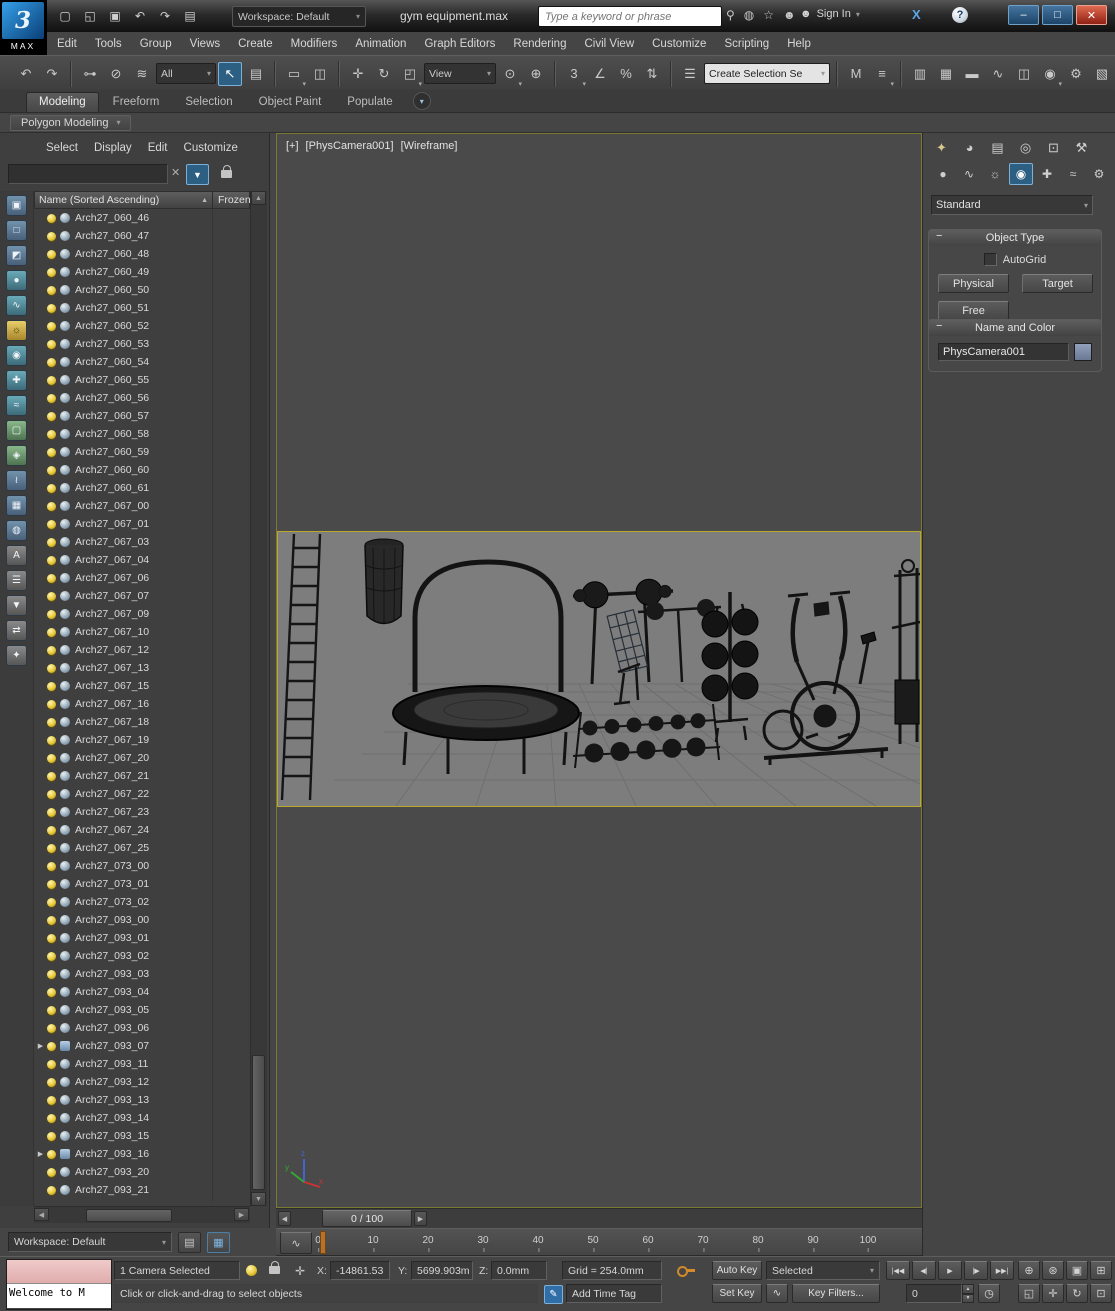 The width and height of the screenshot is (1115, 1311). What do you see at coordinates (989, 1293) in the screenshot?
I see `time-configuration-icon: ◷` at bounding box center [989, 1293].